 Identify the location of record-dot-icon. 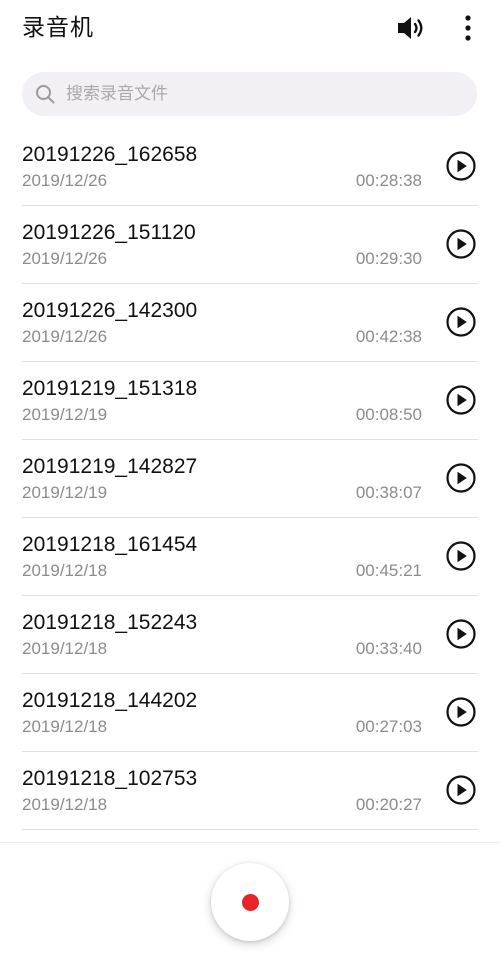
(250, 902).